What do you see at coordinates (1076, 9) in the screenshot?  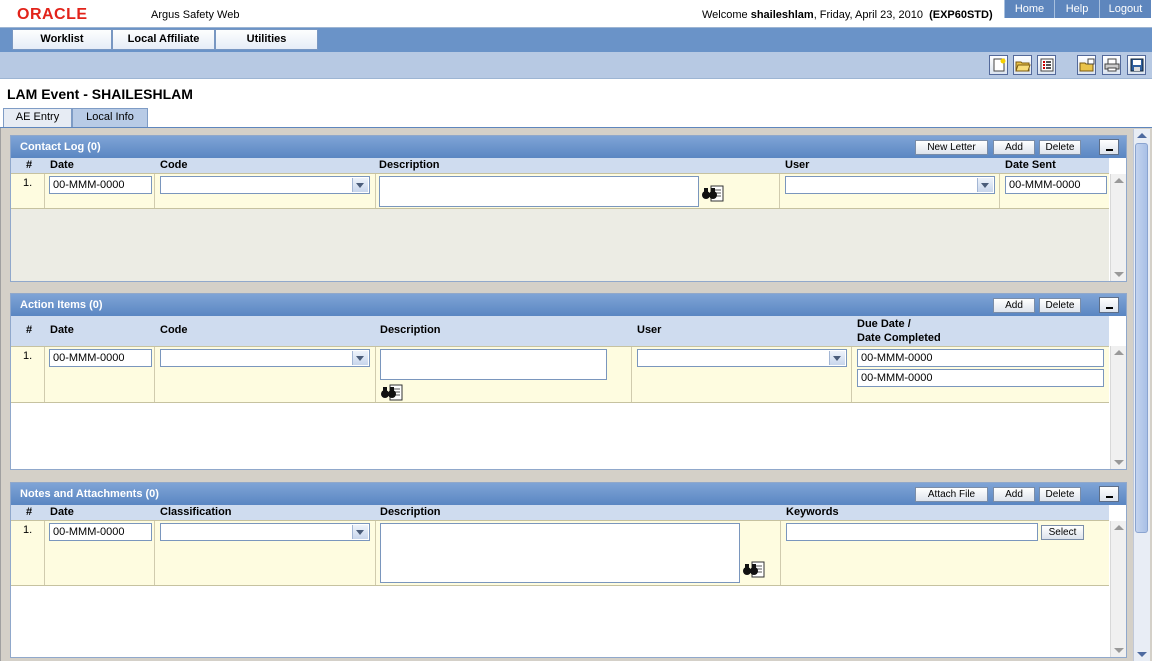 I see `help-link: Help` at bounding box center [1076, 9].